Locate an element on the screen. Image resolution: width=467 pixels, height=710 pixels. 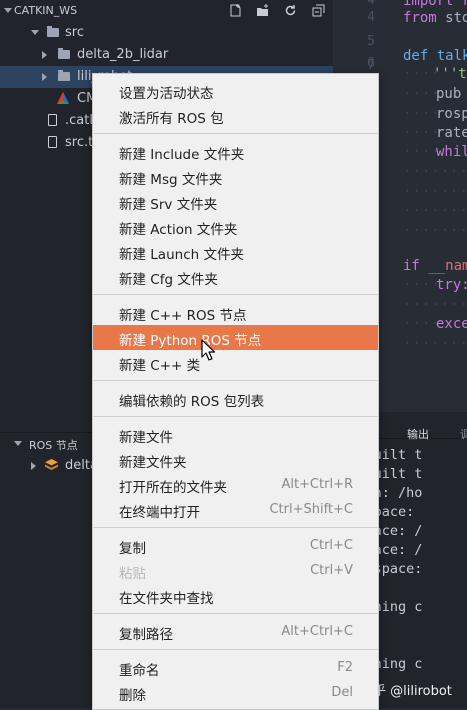
menu-item-shortcut: Alt+Ctrl+R is located at coordinates (317, 484).